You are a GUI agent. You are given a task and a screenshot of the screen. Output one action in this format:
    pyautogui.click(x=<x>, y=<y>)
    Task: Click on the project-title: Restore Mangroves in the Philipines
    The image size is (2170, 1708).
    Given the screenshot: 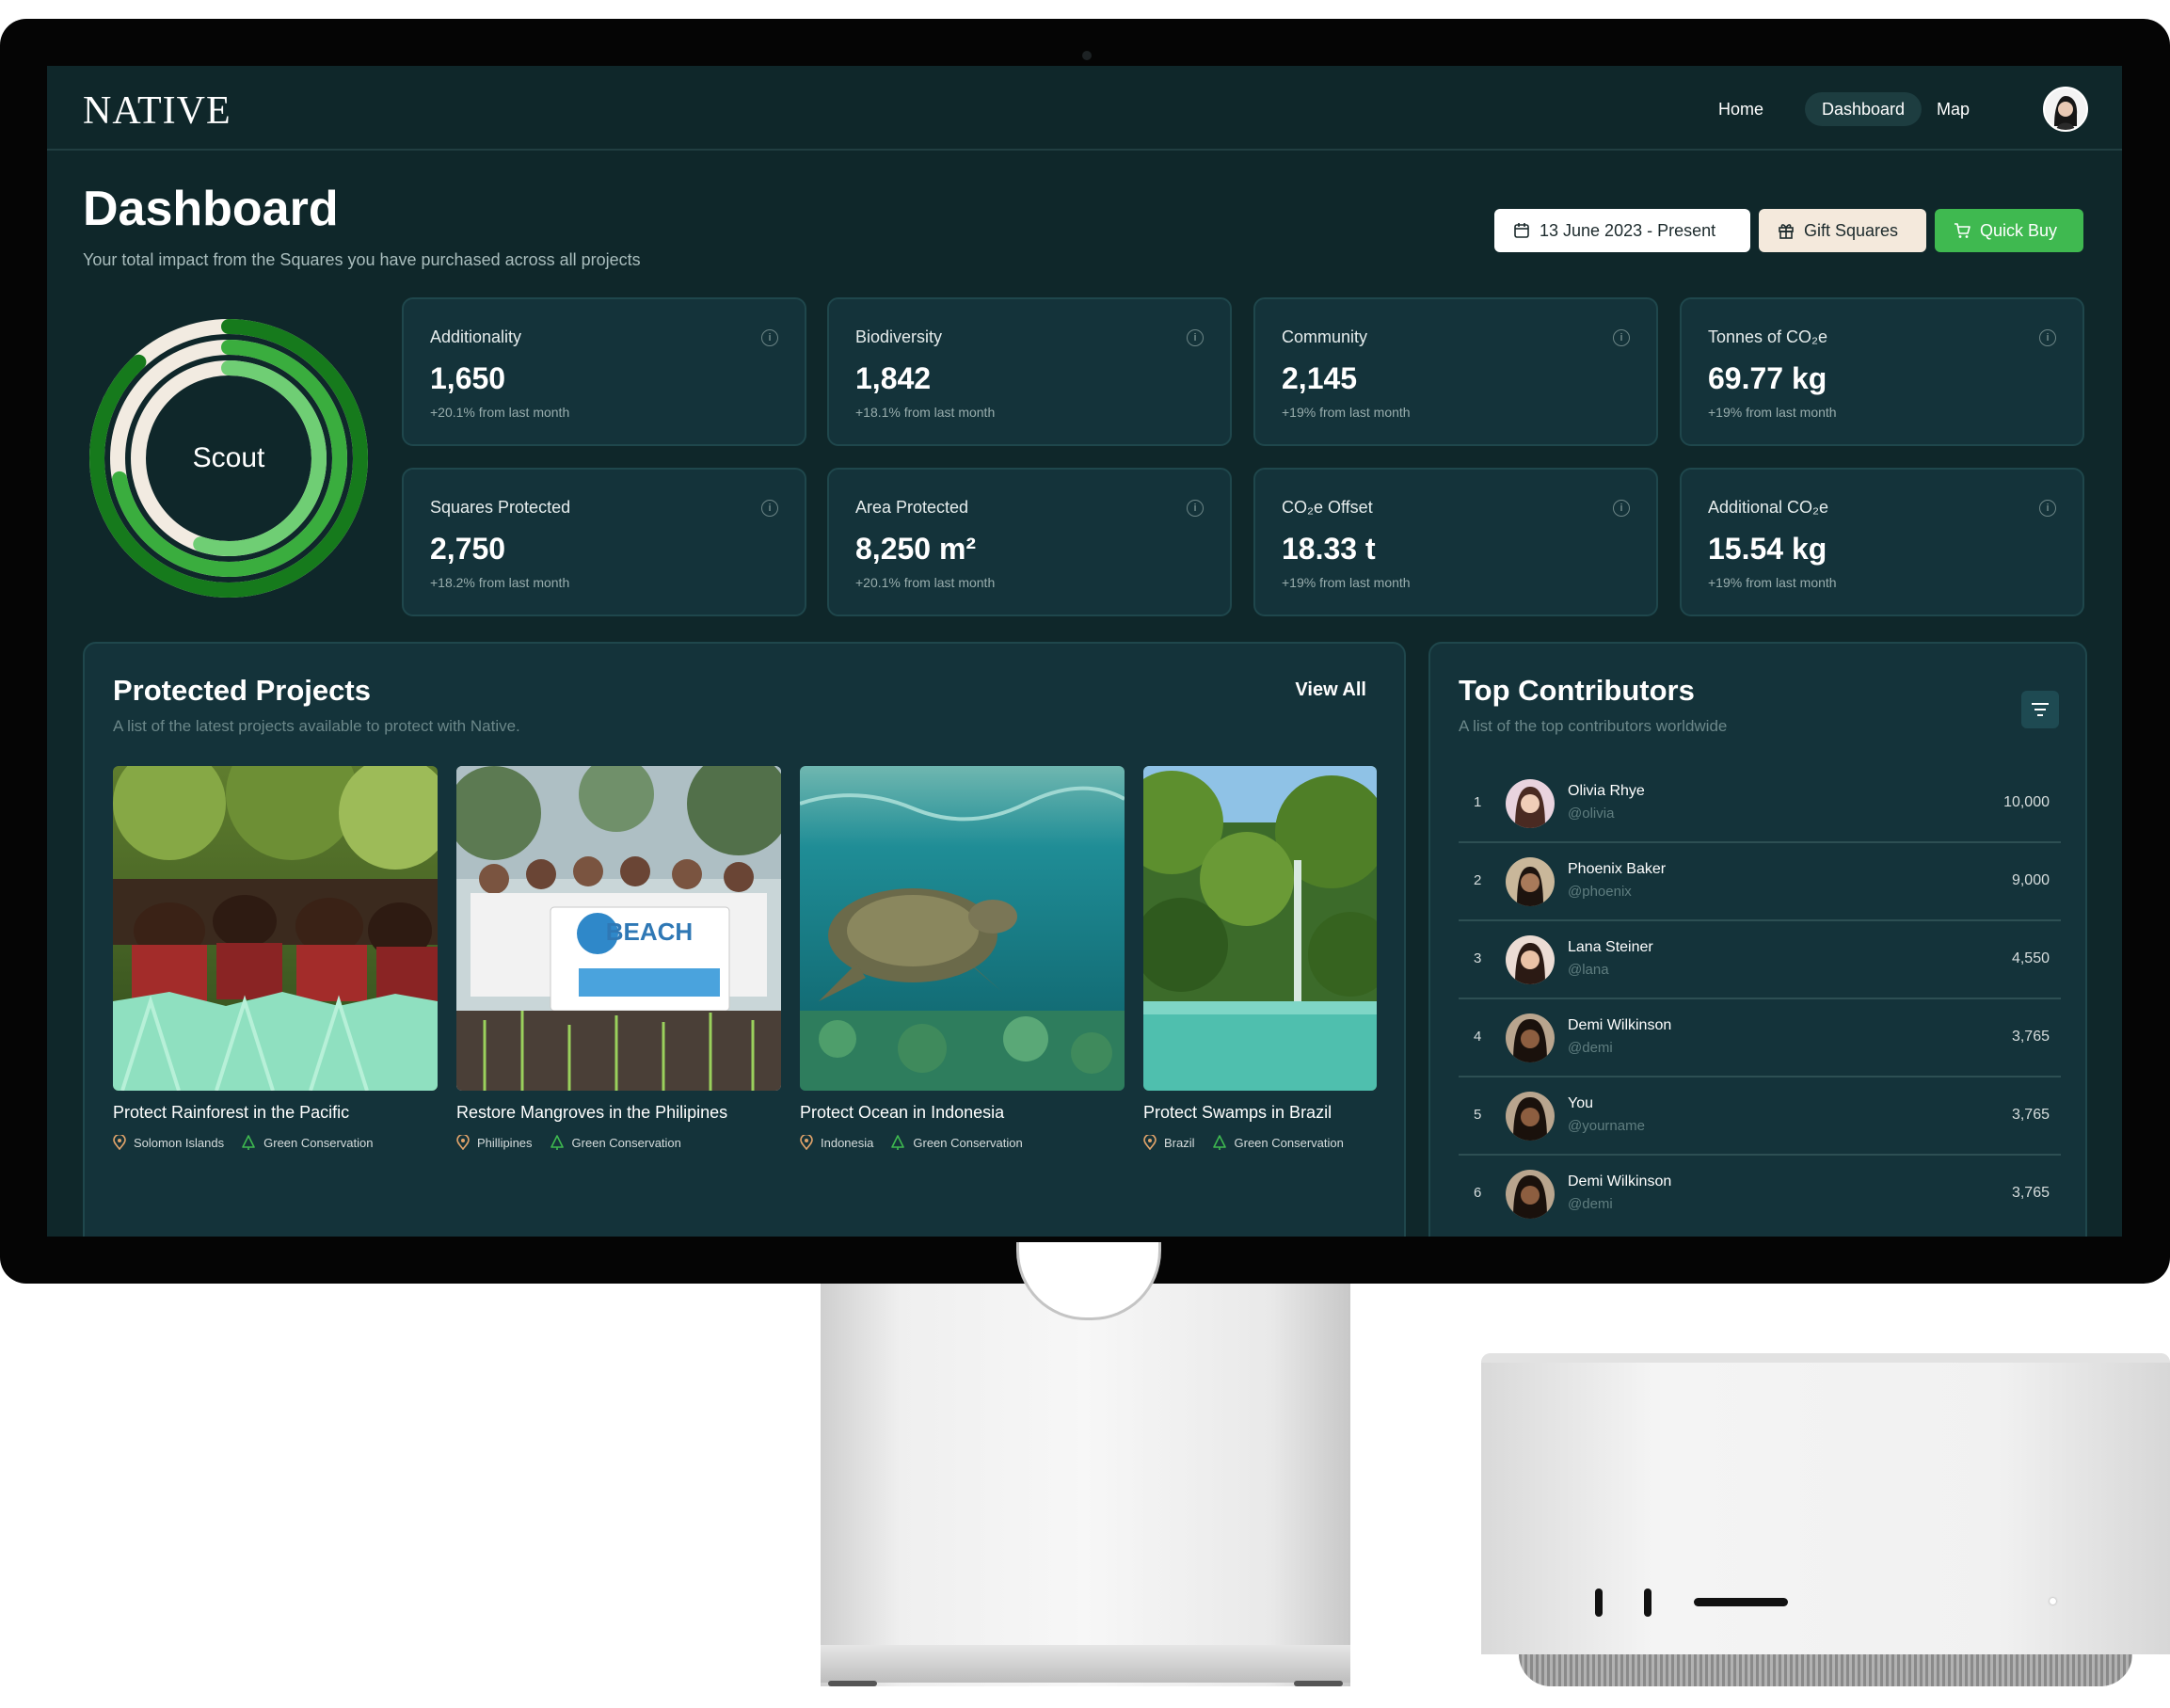 What is the action you would take?
    pyautogui.click(x=592, y=1112)
    